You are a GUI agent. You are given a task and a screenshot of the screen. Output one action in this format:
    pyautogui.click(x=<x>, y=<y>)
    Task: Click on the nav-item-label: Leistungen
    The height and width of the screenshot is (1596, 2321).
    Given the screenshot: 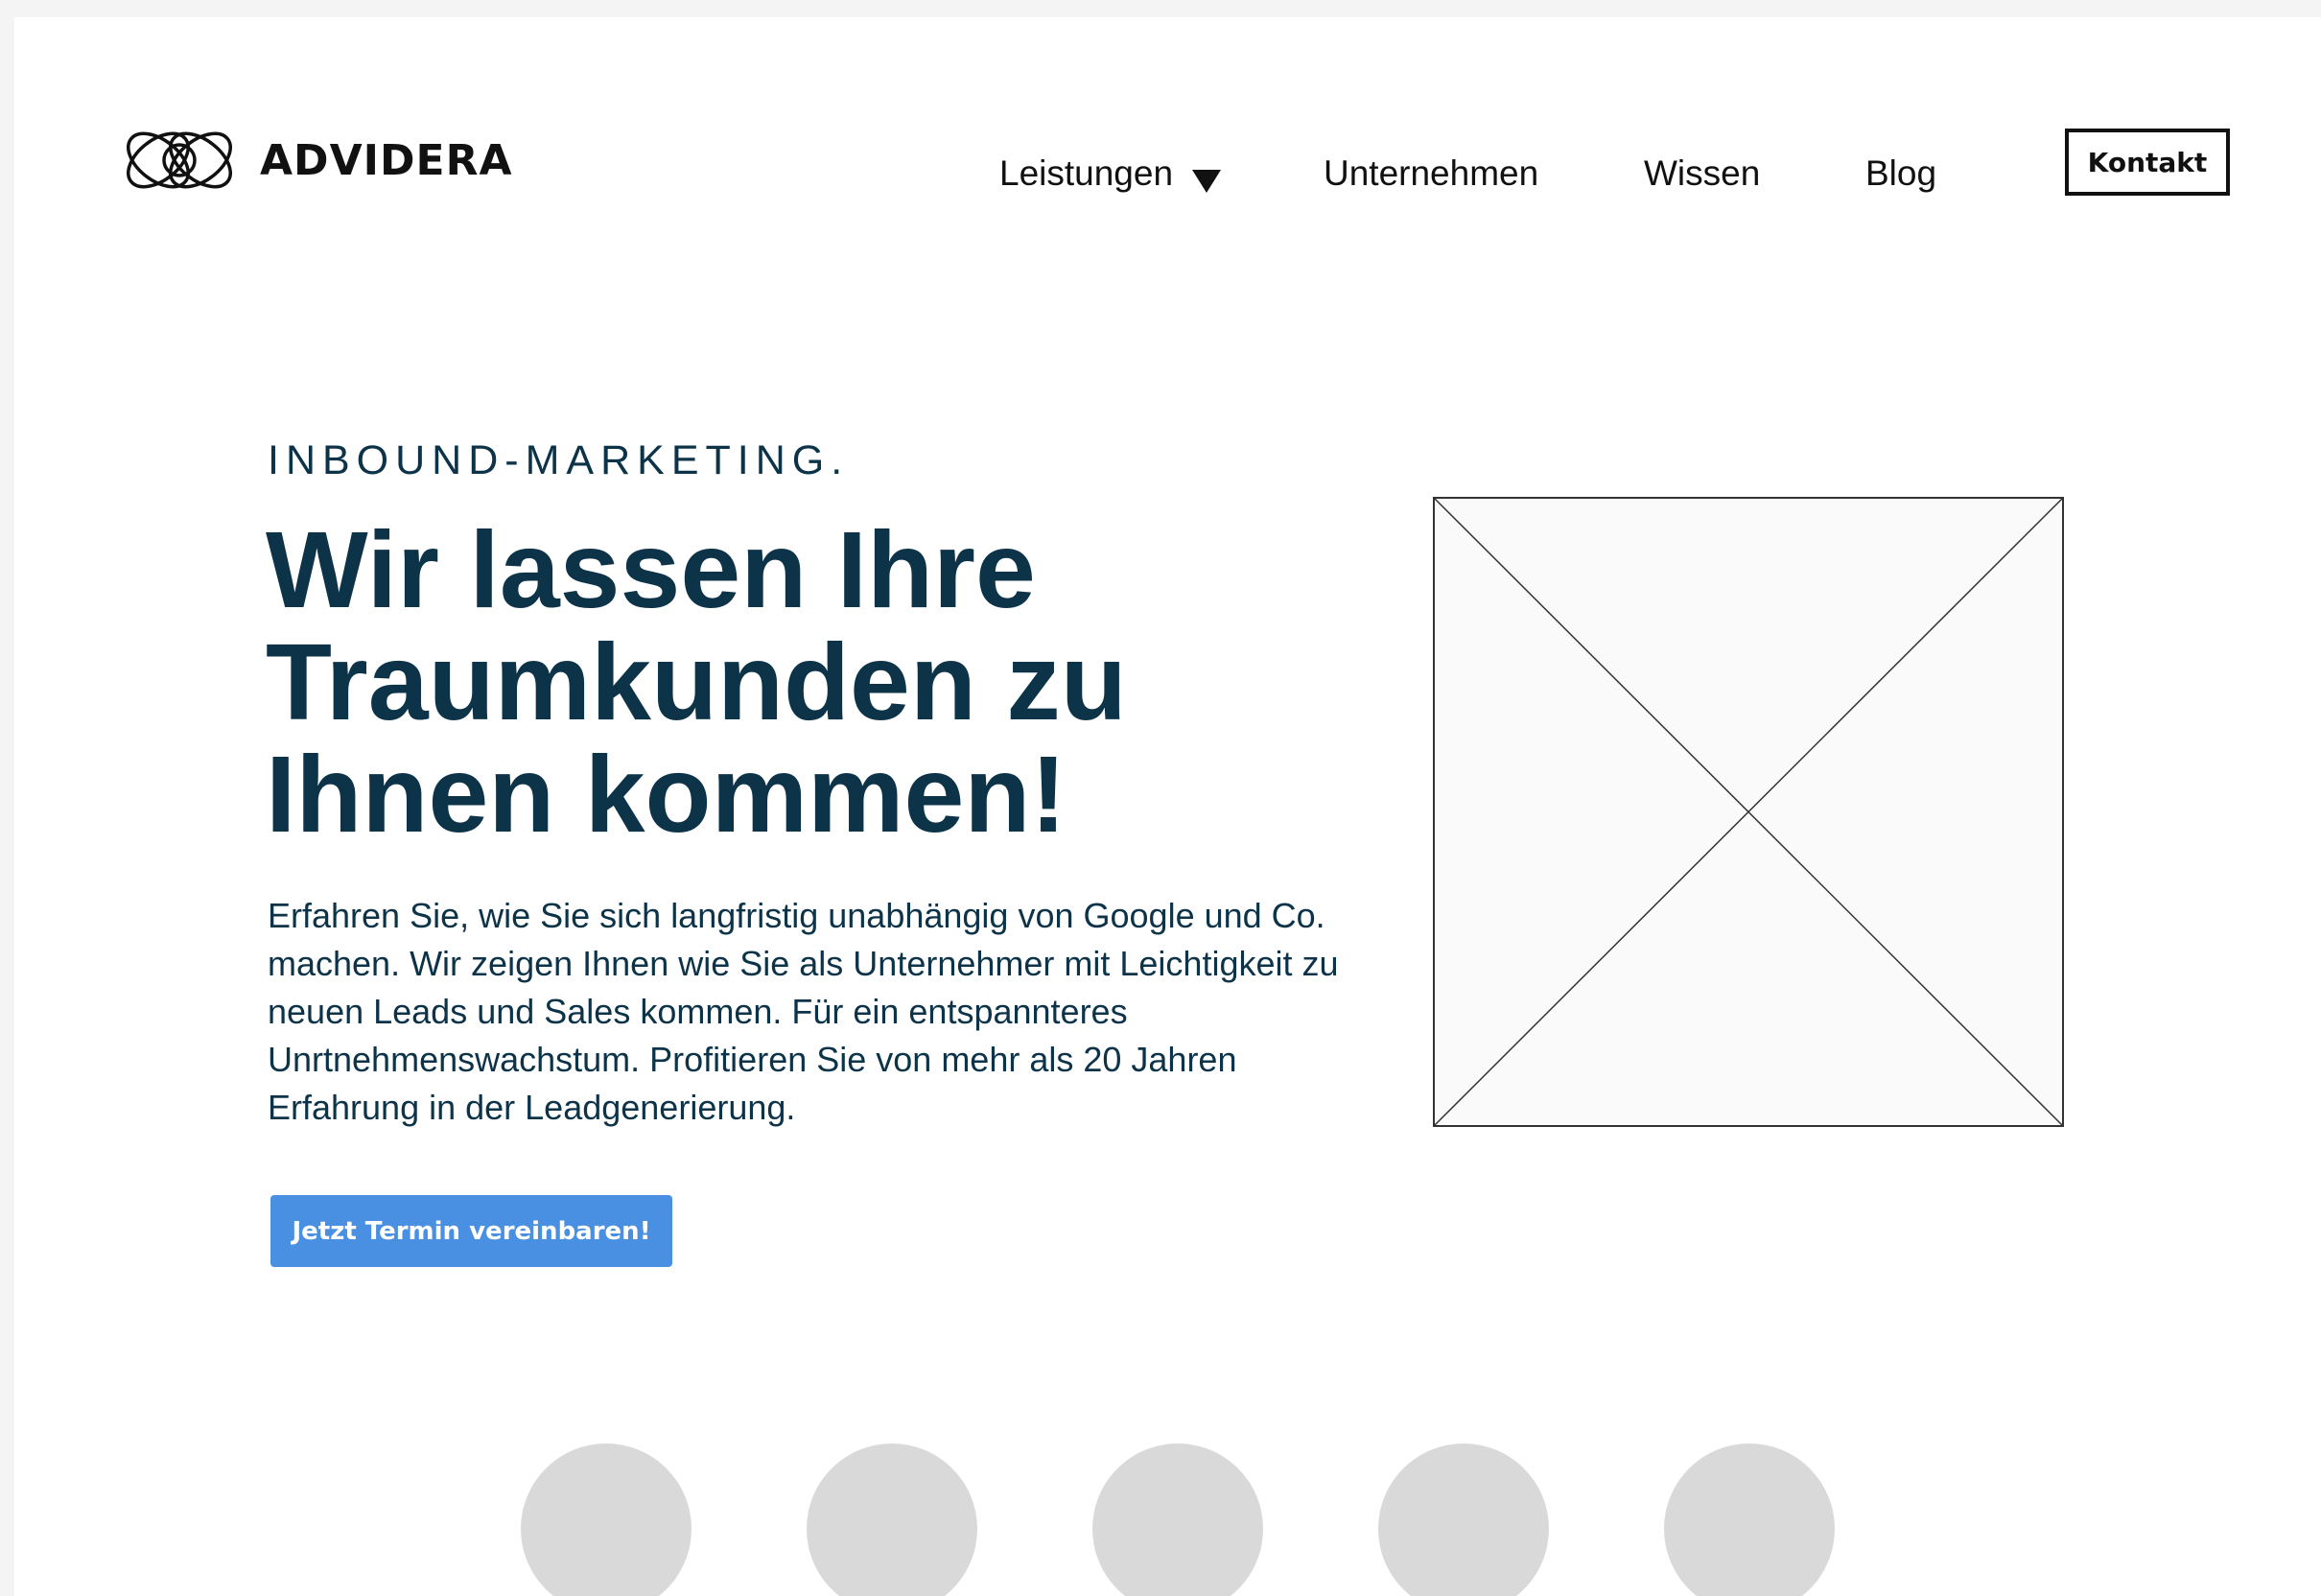 What is the action you would take?
    pyautogui.click(x=1087, y=173)
    